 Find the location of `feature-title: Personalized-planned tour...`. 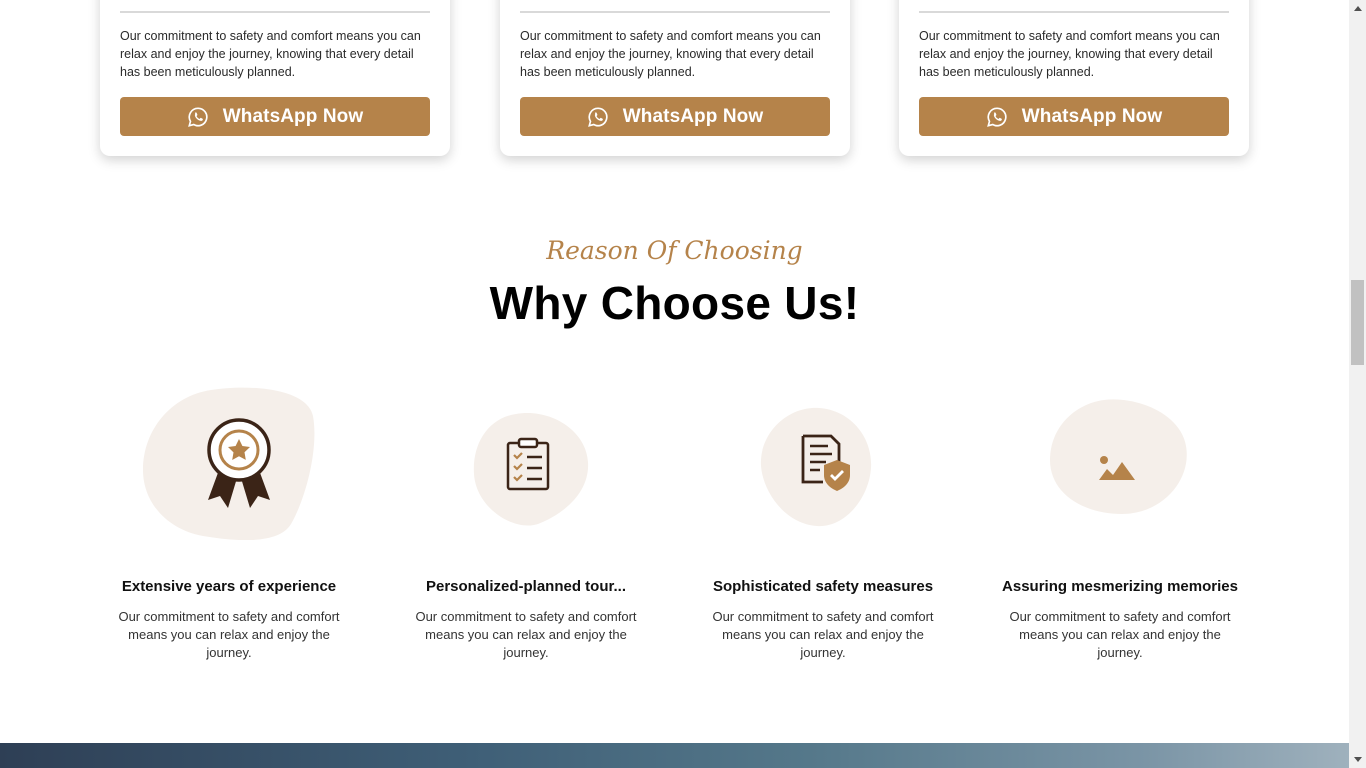

feature-title: Personalized-planned tour... is located at coordinates (526, 586).